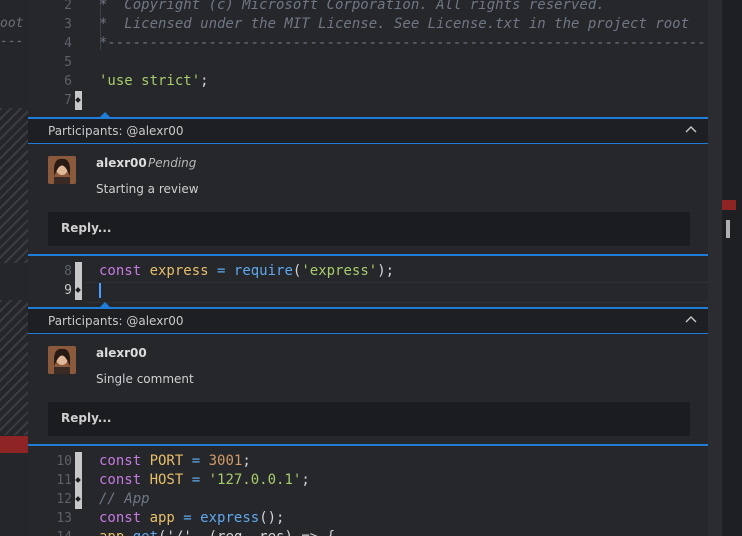  Describe the element at coordinates (68, 43) in the screenshot. I see `line-number: 4` at that location.